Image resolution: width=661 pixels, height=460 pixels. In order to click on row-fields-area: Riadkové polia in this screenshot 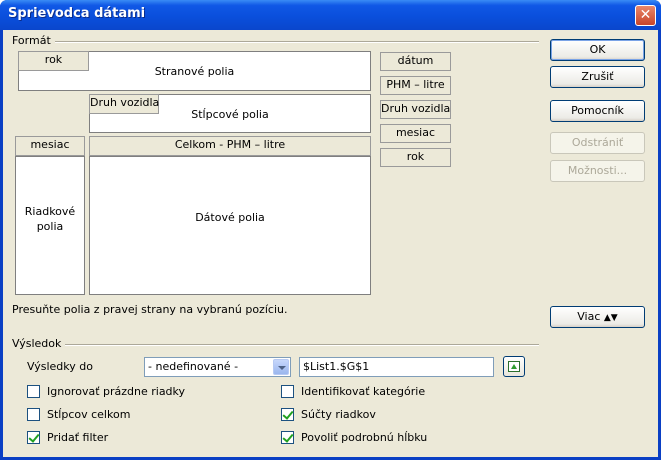, I will do `click(50, 225)`.